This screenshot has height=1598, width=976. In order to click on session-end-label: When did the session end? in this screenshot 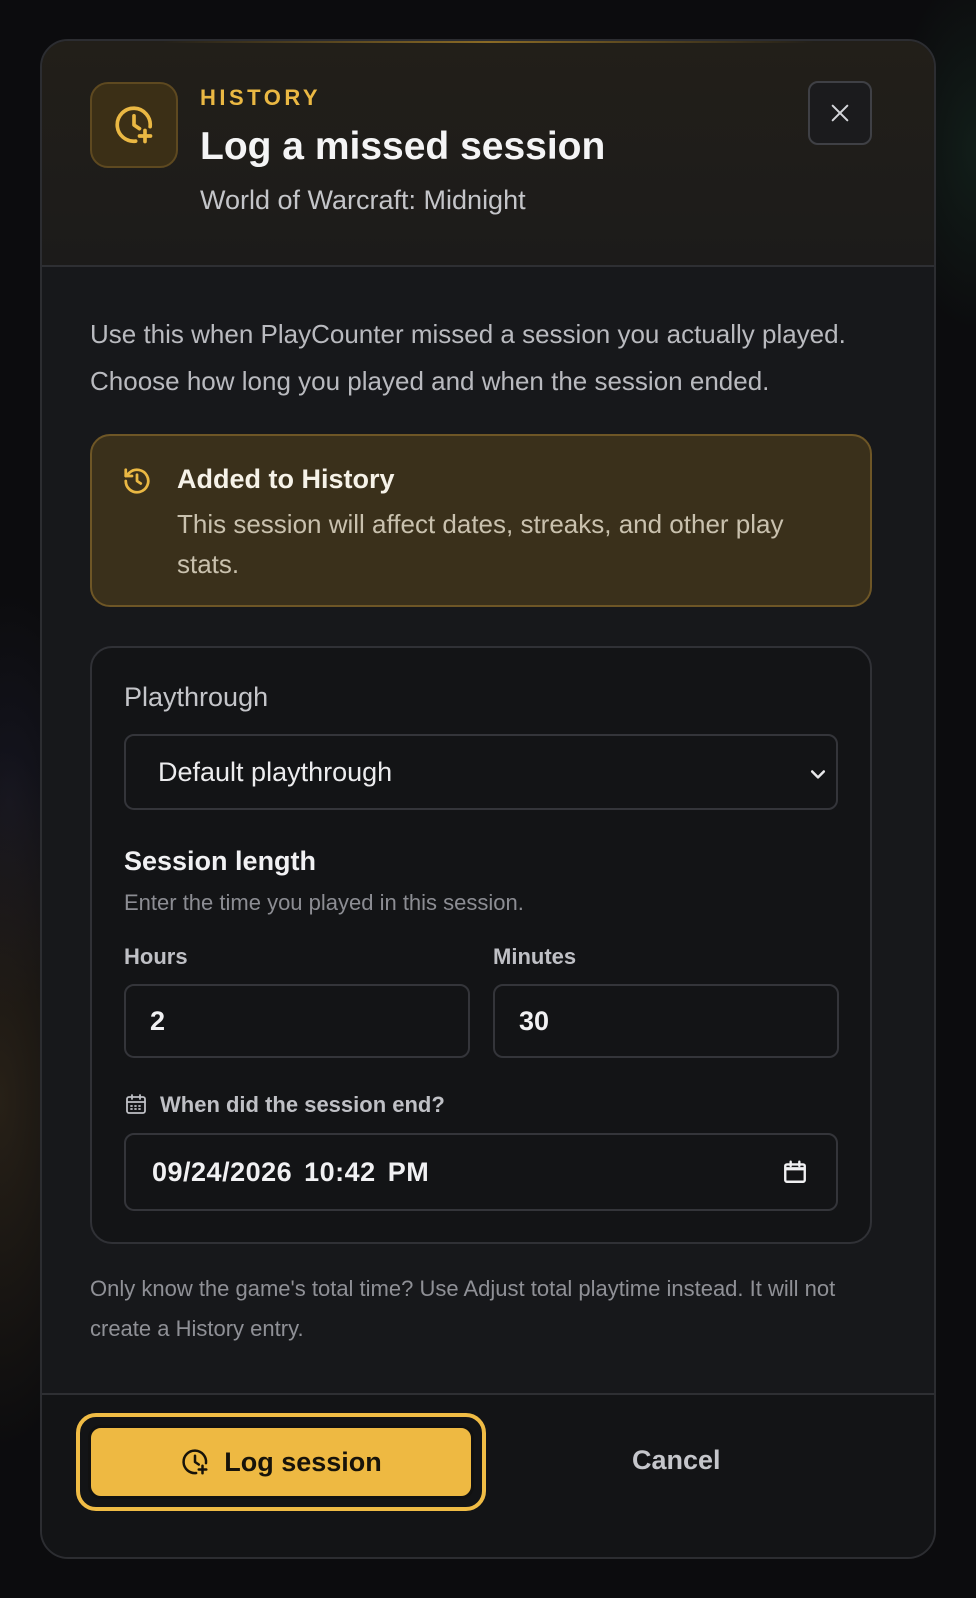, I will do `click(302, 1104)`.